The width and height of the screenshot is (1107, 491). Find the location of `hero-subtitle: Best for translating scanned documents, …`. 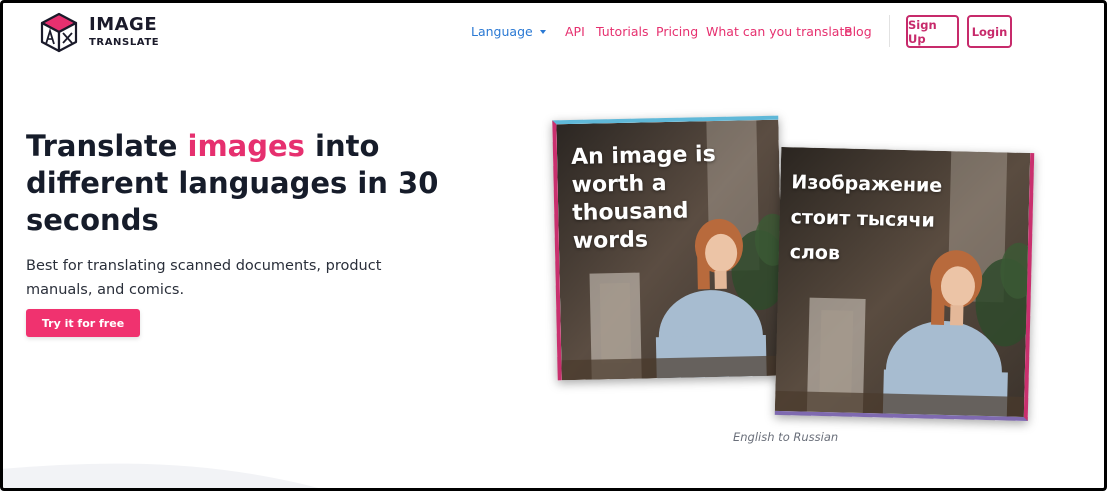

hero-subtitle: Best for translating scanned documents, … is located at coordinates (204, 278).